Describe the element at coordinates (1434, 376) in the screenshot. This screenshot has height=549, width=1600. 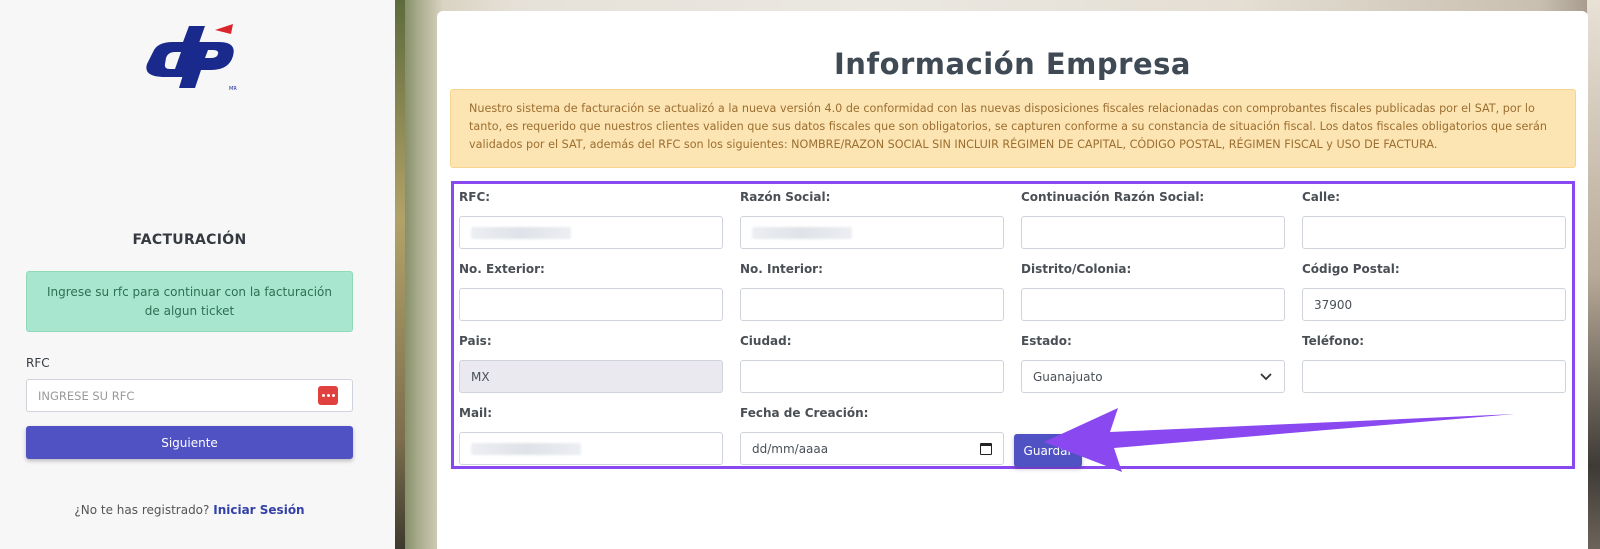
I see `telefono-input` at that location.